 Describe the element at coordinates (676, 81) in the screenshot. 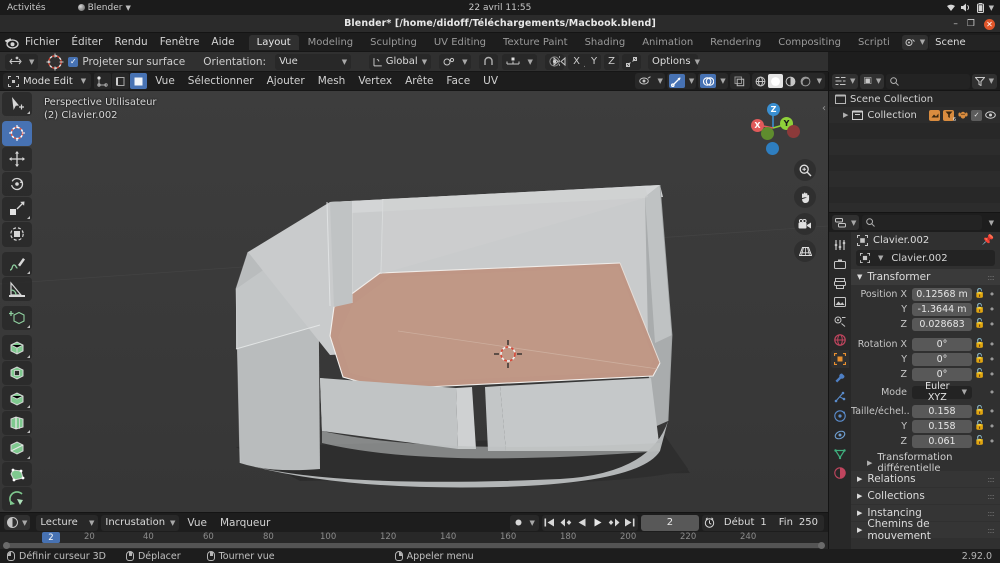

I see `gizmo-icon` at that location.